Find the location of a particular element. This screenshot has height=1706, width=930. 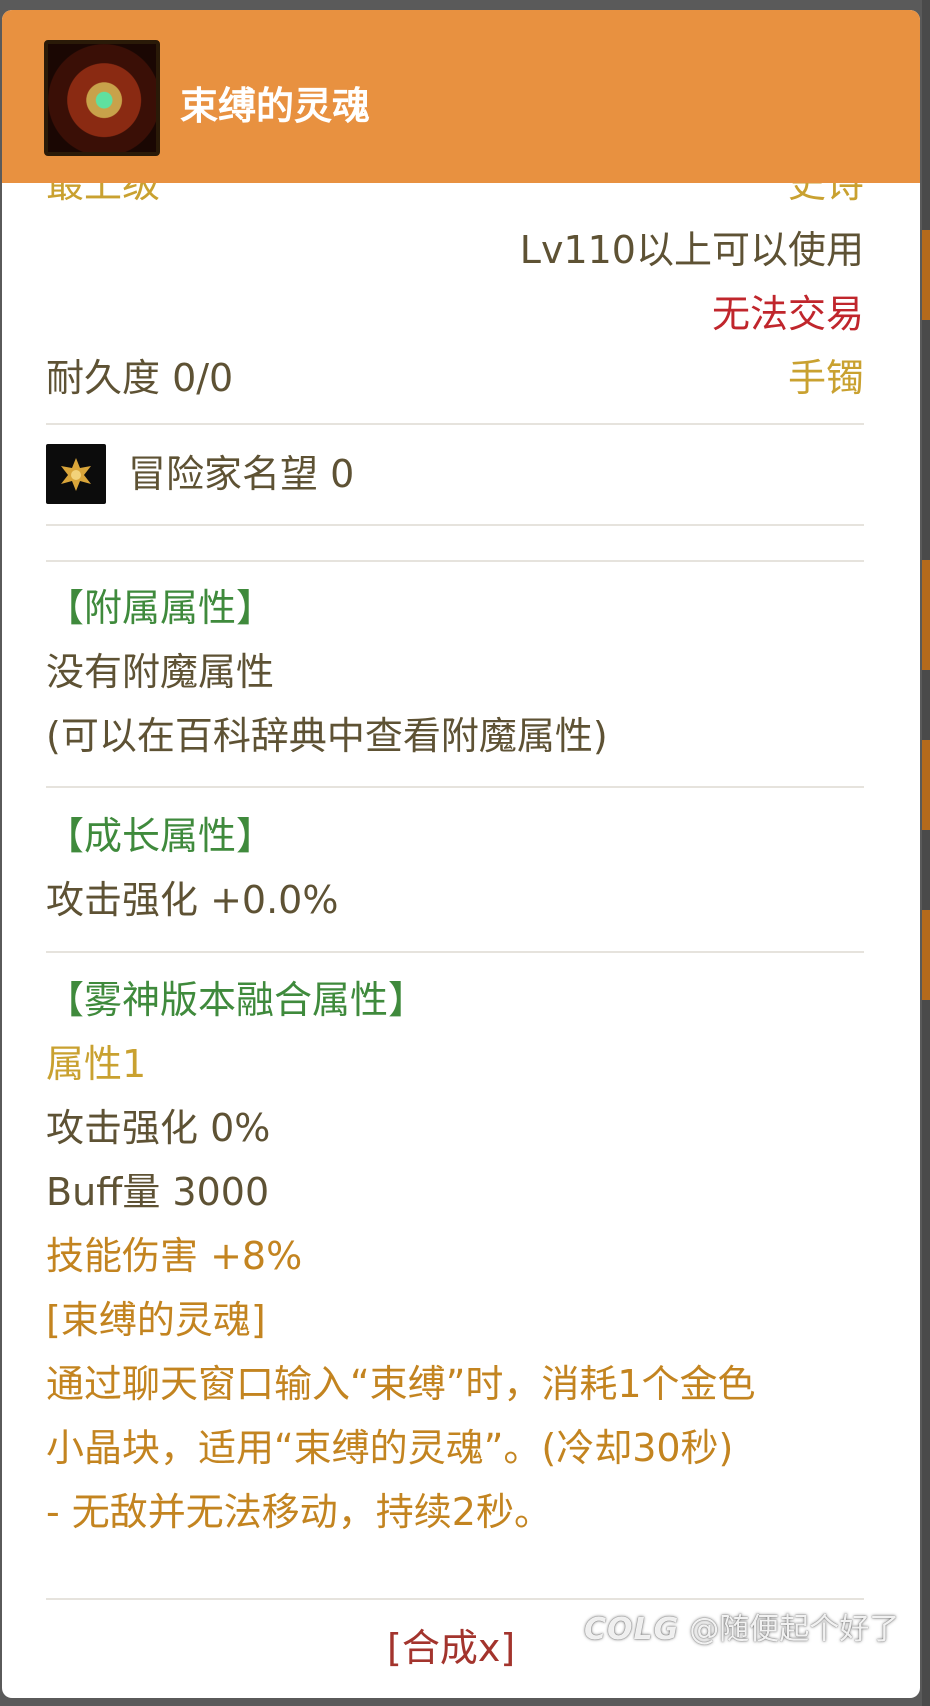

fusion-effect-desc-3: - 无敌并无法移动，持续2秒。 is located at coordinates (299, 1512).